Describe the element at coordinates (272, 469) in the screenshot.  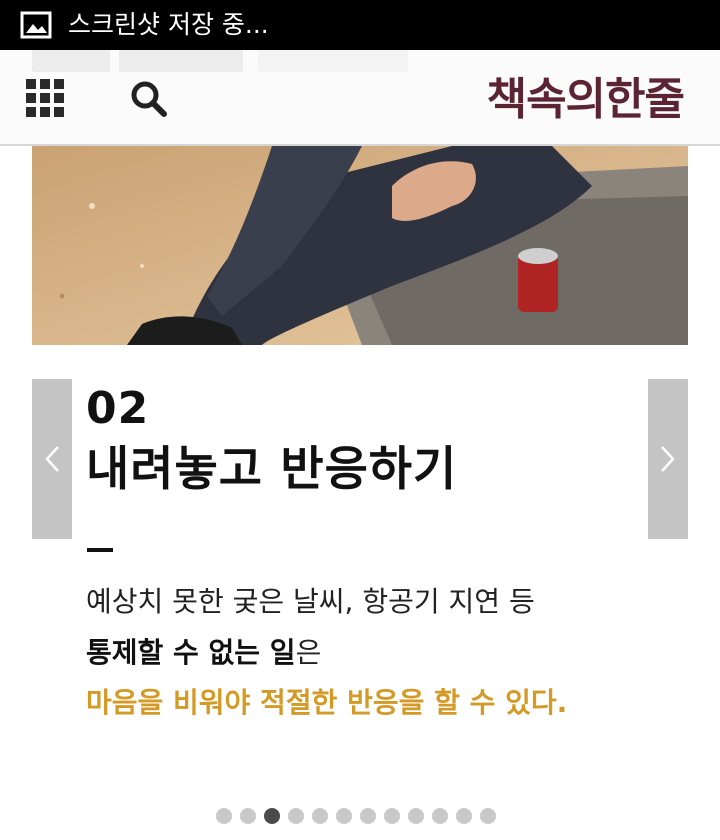
I see `slide-title: 내려놓고 반응하기` at that location.